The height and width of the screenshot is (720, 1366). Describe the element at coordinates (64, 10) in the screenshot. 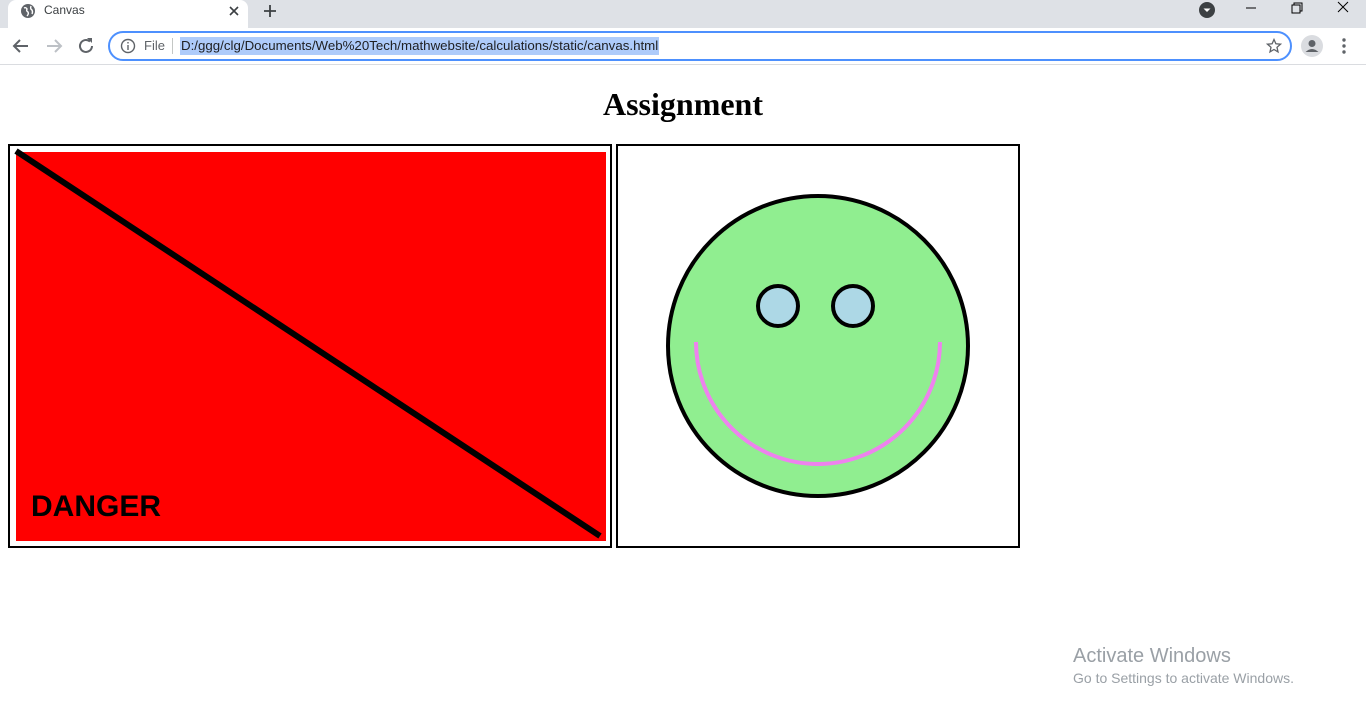

I see `tab-title: Canvas` at that location.